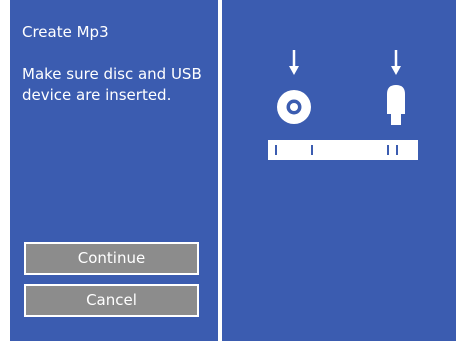 The width and height of the screenshot is (466, 341). What do you see at coordinates (396, 105) in the screenshot?
I see `usb-drive-icon` at bounding box center [396, 105].